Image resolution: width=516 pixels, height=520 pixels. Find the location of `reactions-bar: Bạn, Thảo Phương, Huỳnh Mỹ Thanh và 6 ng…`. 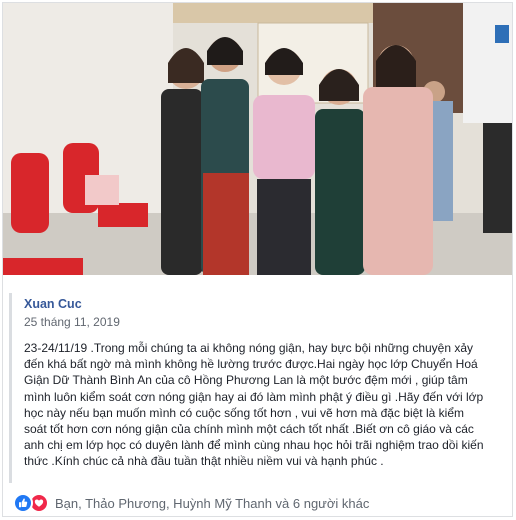

reactions-bar: Bạn, Thảo Phương, Huỳnh Mỹ Thanh và 6 ng… is located at coordinates (191, 503).